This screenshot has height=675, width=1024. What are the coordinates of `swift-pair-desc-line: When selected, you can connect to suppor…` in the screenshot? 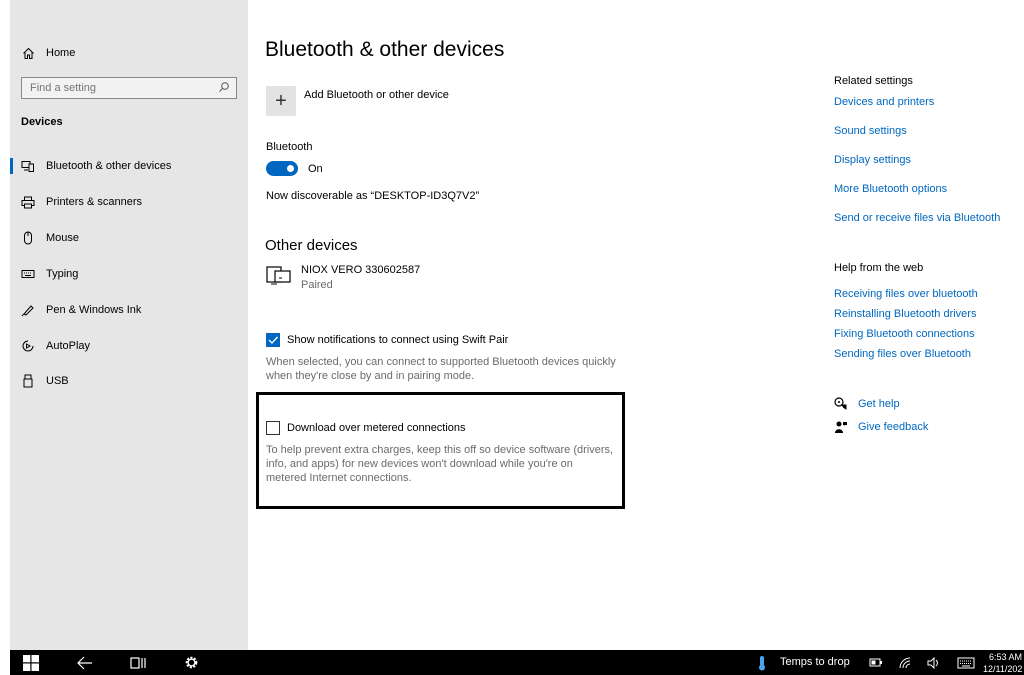 It's located at (441, 362).